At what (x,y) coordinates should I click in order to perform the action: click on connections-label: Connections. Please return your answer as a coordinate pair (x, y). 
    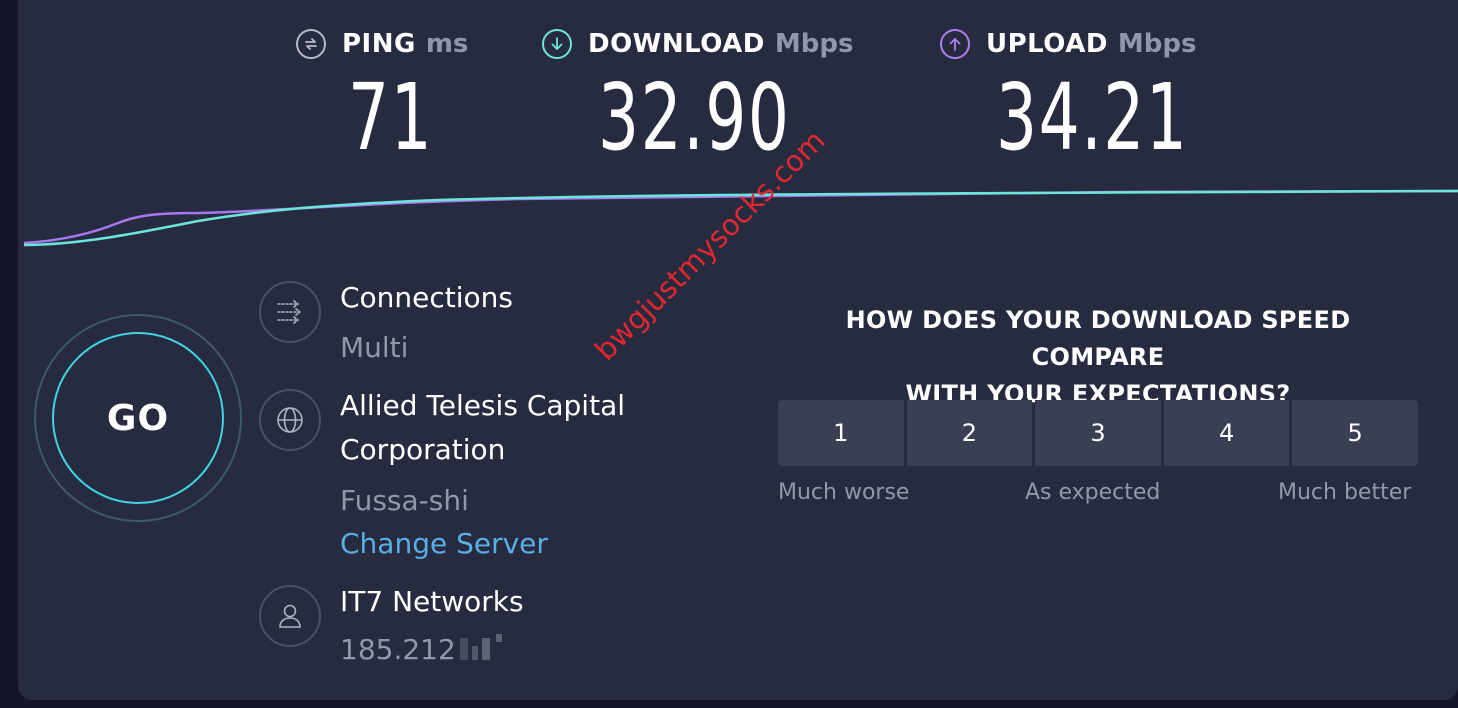
    Looking at the image, I should click on (427, 297).